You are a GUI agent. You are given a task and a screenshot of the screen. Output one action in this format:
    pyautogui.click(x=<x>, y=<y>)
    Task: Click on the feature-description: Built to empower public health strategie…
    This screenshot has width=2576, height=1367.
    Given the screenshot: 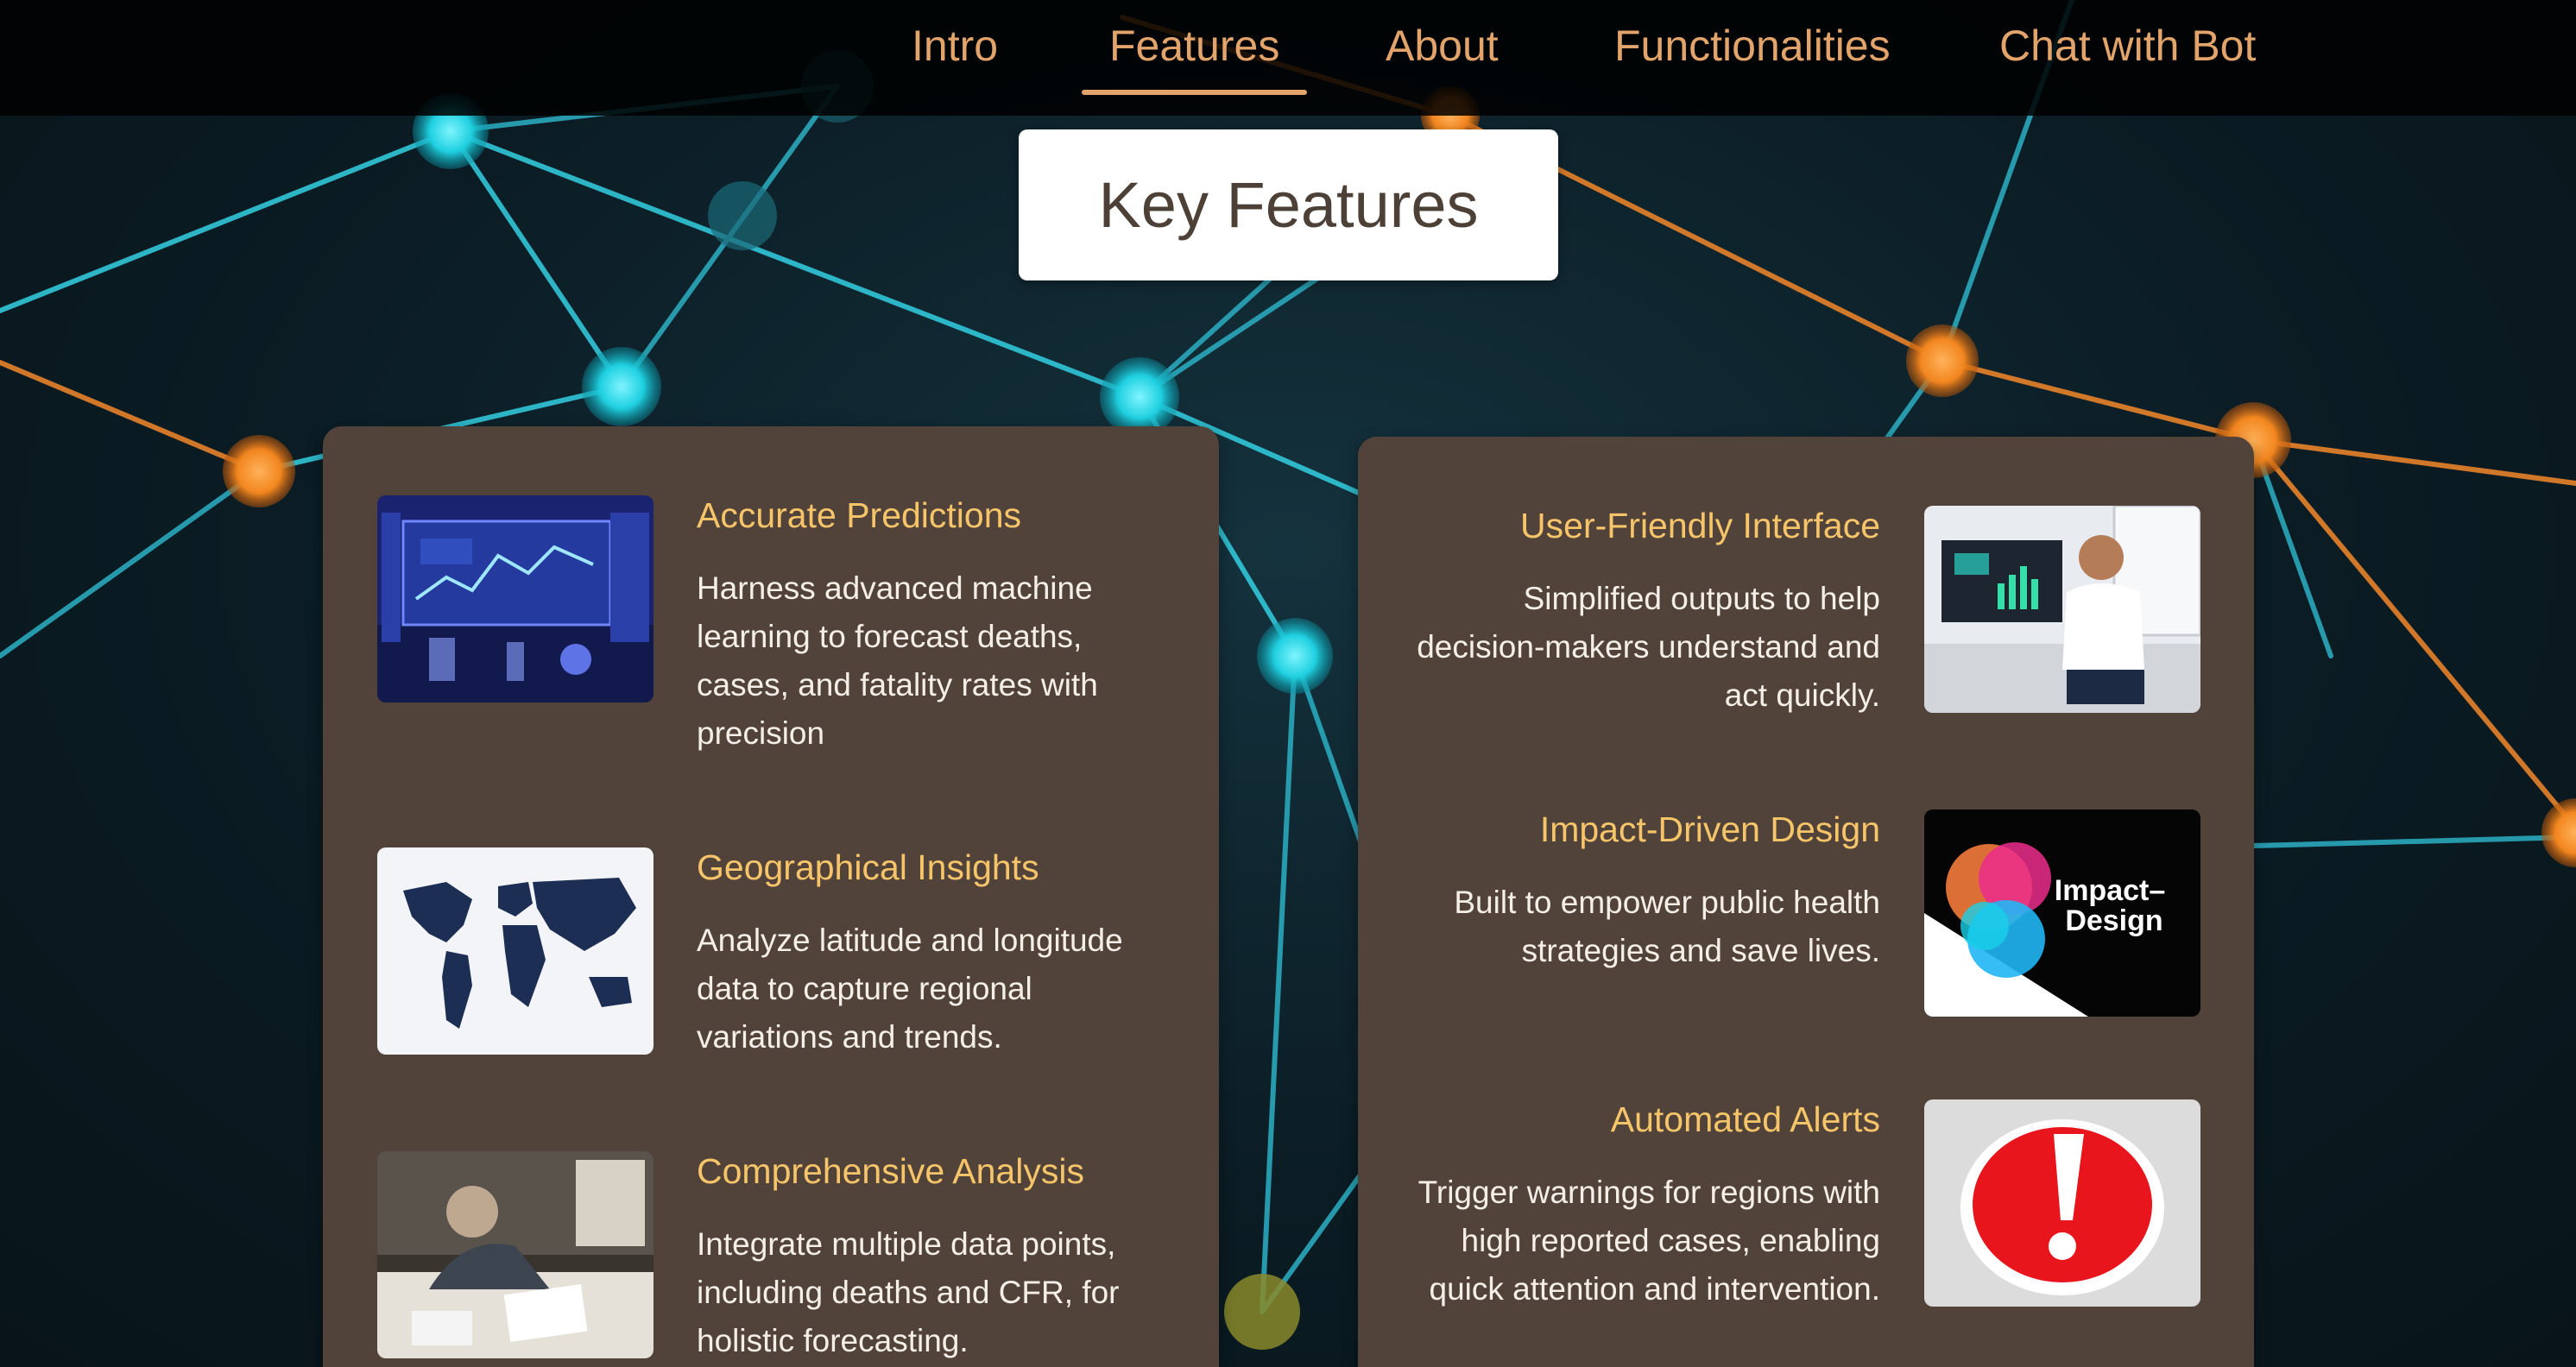 What is the action you would take?
    pyautogui.click(x=1667, y=926)
    